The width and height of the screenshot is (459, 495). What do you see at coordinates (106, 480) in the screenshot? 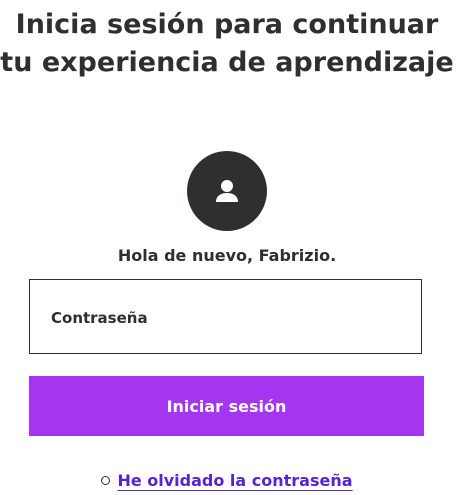
I see `bullet-icon` at bounding box center [106, 480].